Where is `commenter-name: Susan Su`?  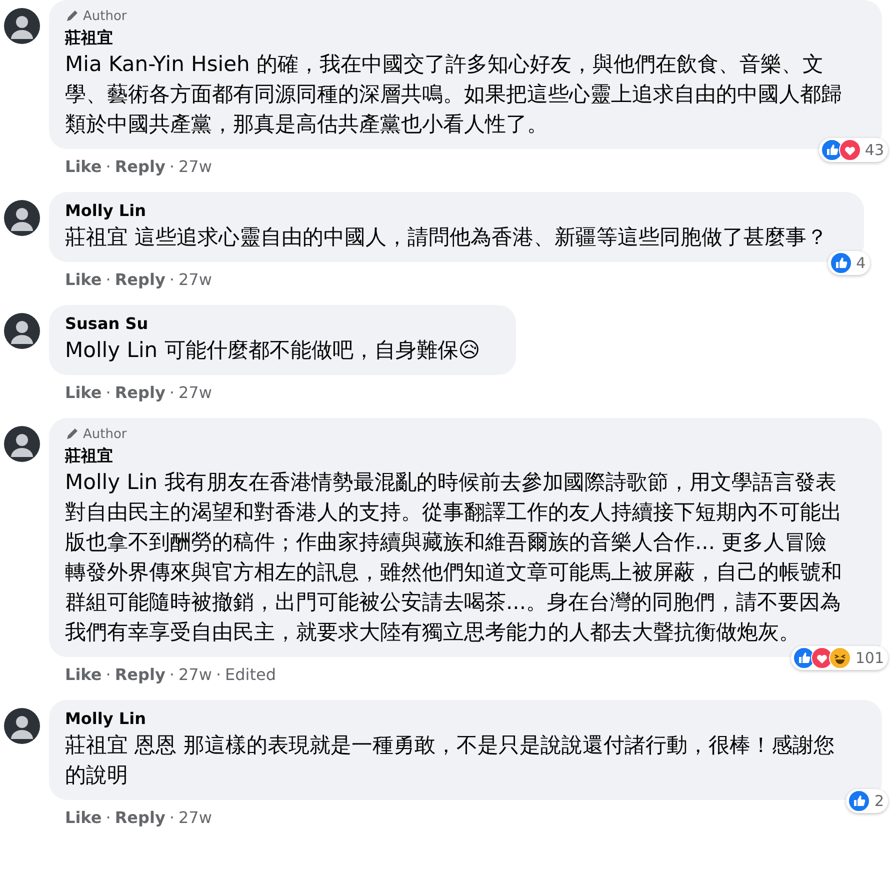 commenter-name: Susan Su is located at coordinates (283, 324).